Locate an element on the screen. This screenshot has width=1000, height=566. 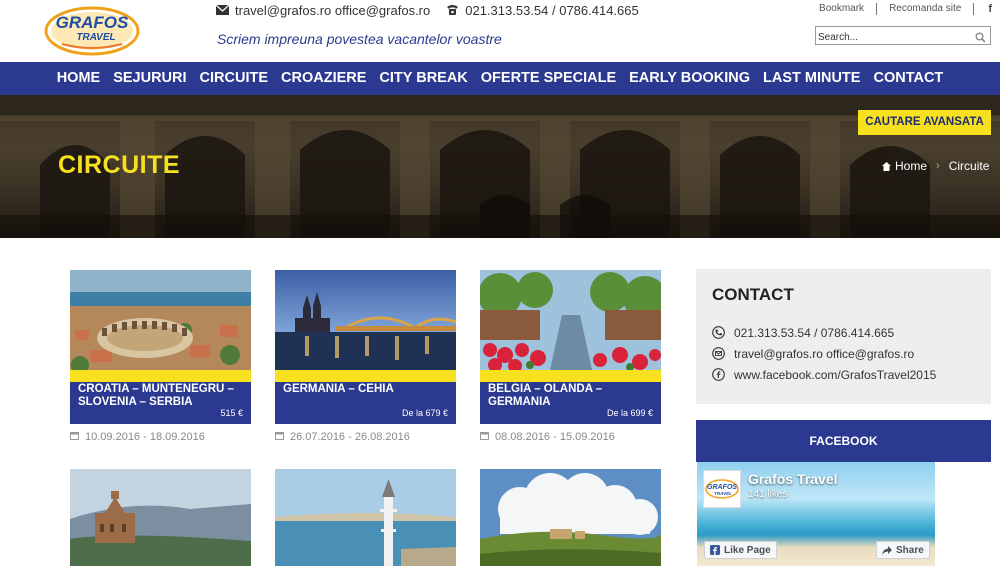
tour-info: BELGIA – OLANDA – GERMANIA De la 699 € is located at coordinates (570, 403).